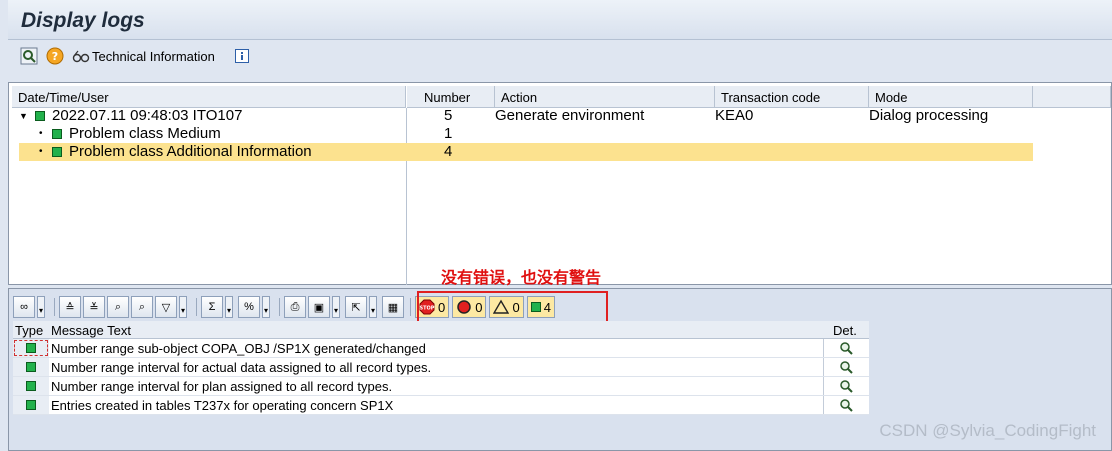 This screenshot has height=451, width=1112. What do you see at coordinates (441, 330) in the screenshot?
I see `message-table-header: Type Message Text Det.` at bounding box center [441, 330].